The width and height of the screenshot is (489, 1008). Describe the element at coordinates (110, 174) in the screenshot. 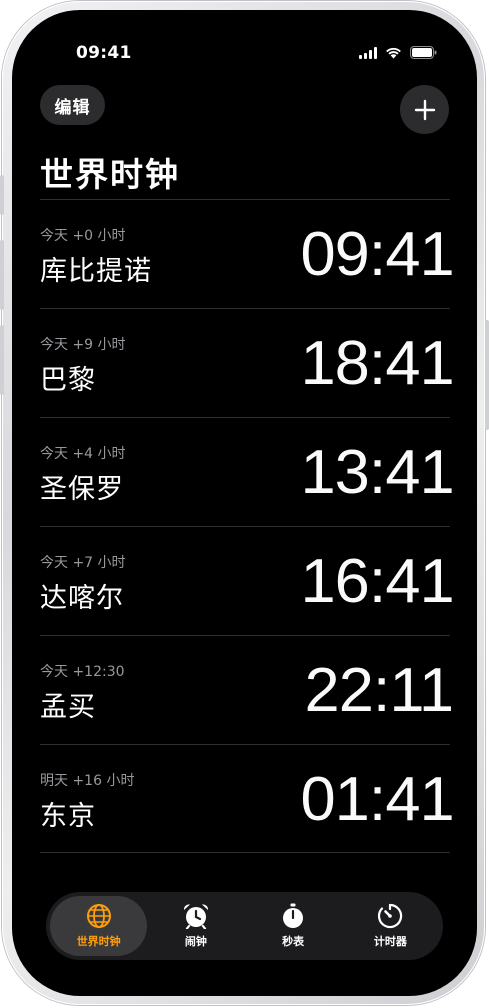

I see `page-title: 世界时钟` at that location.